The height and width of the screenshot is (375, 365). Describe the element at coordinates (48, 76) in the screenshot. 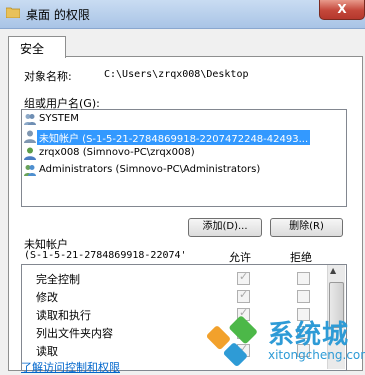

I see `object-name-label: 对象名称:` at that location.